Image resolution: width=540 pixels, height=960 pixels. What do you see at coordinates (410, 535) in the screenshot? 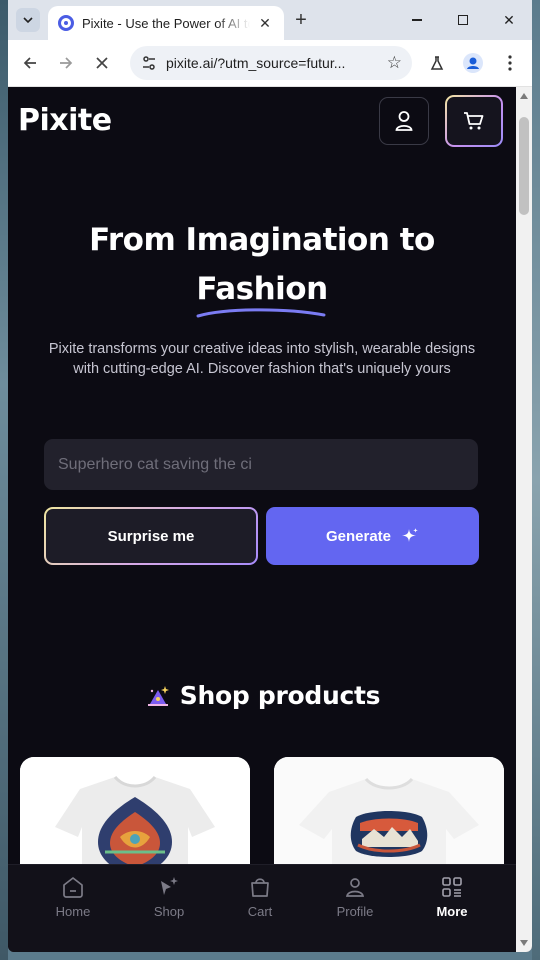
I see `sparkle-icon` at bounding box center [410, 535].